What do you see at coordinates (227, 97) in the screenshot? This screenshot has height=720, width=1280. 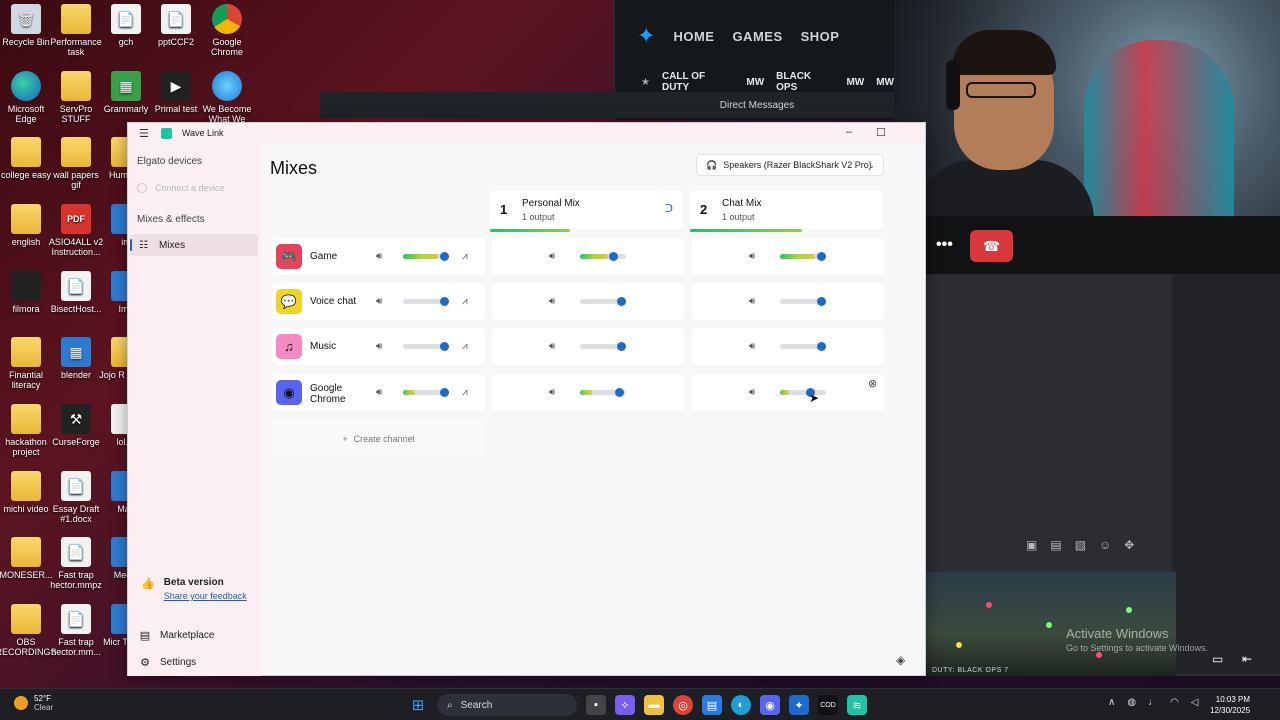 I see `desktop-icon: We Become What We` at bounding box center [227, 97].